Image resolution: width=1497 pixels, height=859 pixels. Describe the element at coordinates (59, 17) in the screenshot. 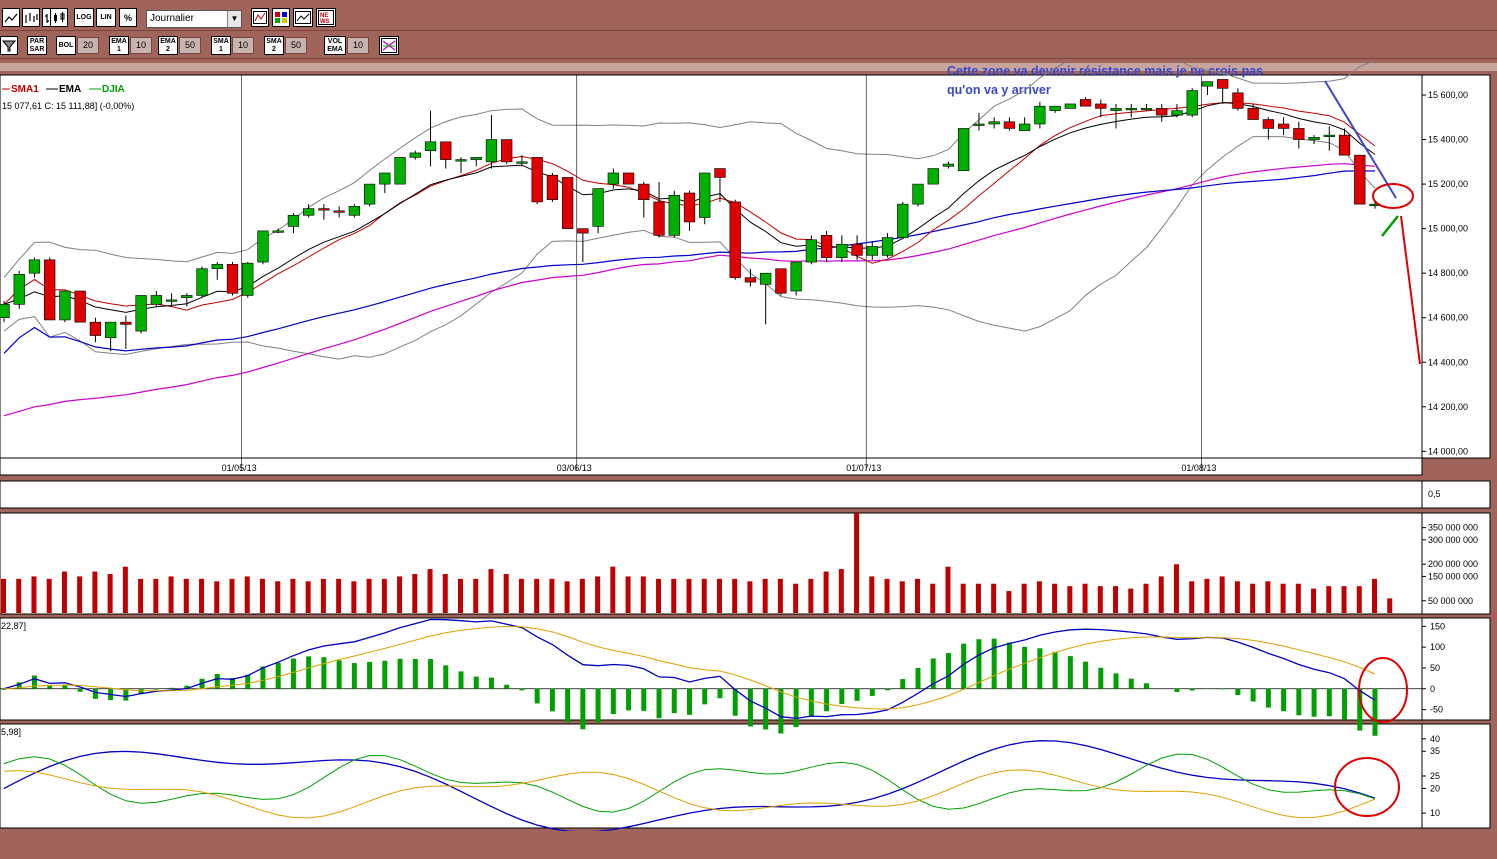

I see `candle-chart-button` at that location.